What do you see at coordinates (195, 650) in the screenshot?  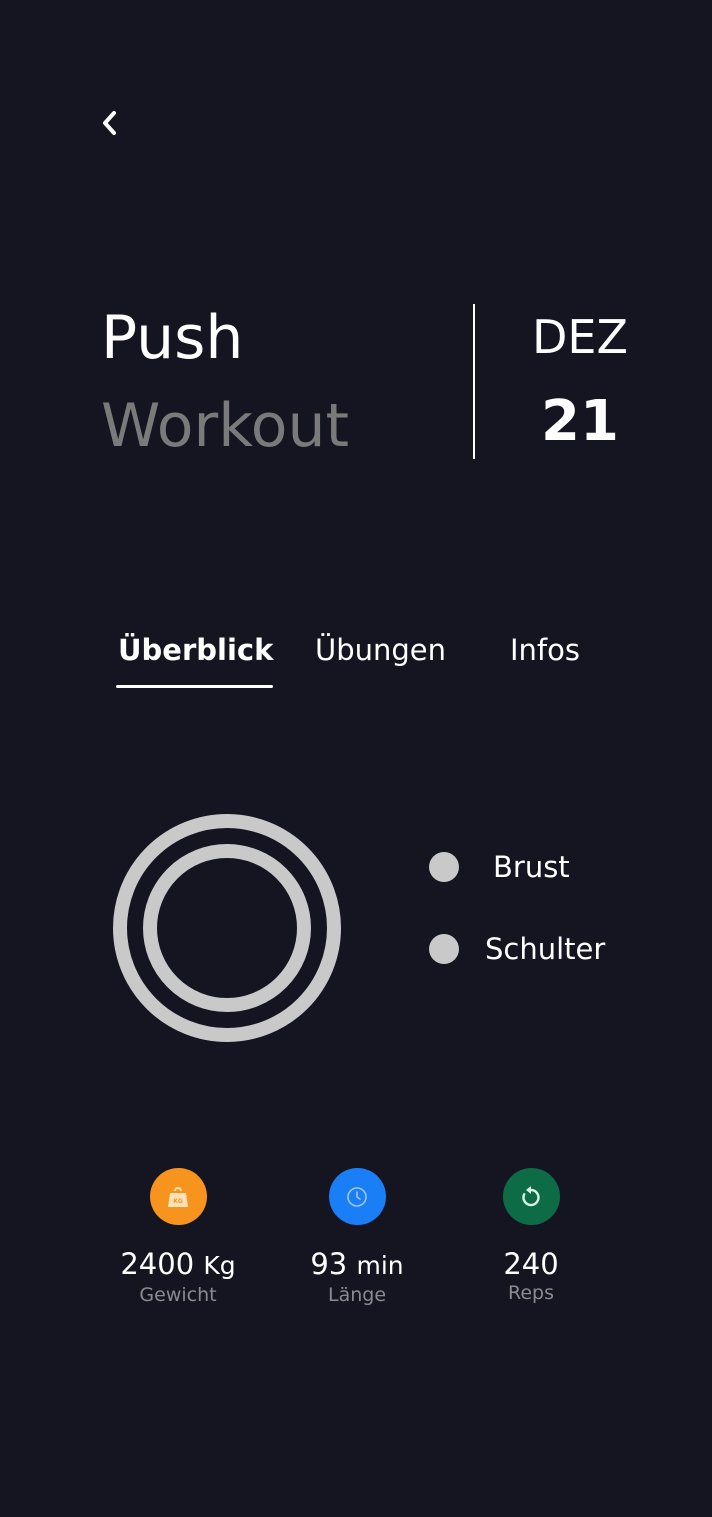 I see `tab-overview: Überblick` at bounding box center [195, 650].